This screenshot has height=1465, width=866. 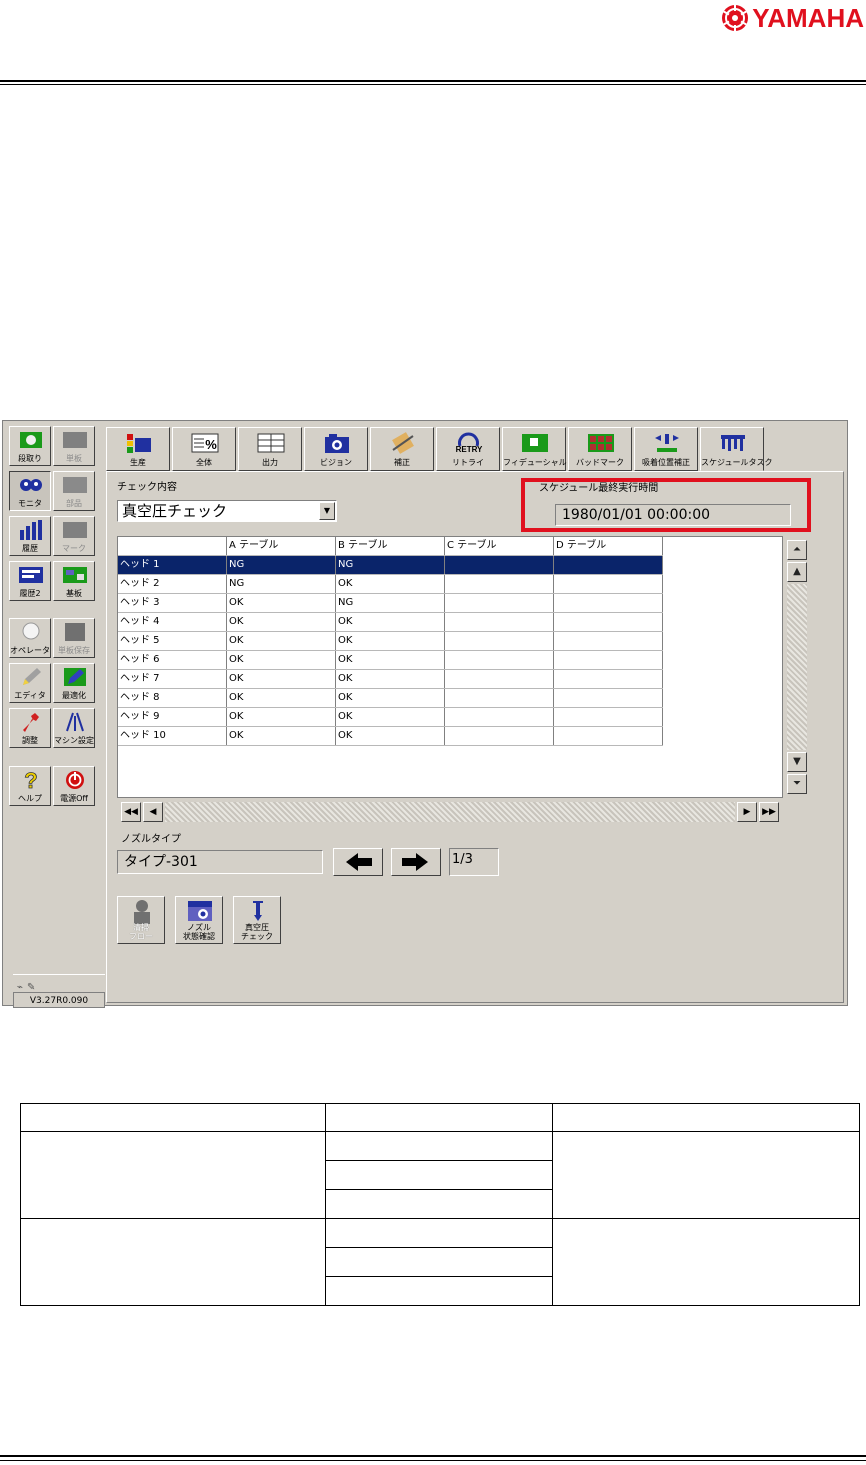 I want to click on editor-icon, so click(x=32, y=676).